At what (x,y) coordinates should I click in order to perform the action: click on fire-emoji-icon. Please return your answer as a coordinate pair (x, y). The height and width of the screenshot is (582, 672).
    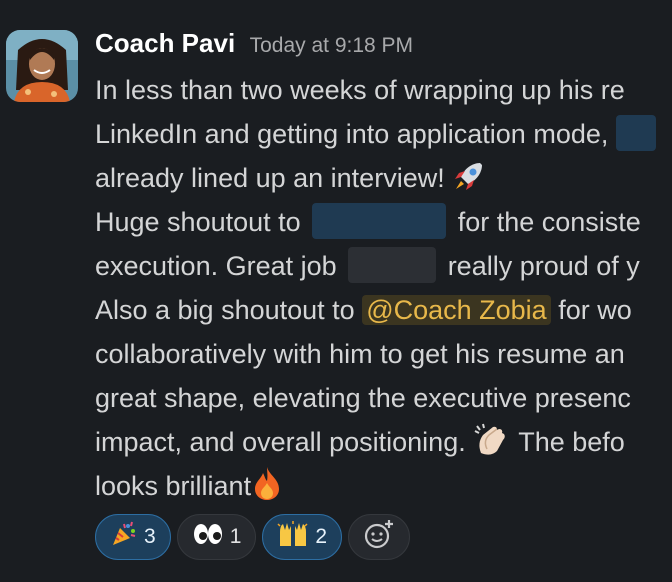
    Looking at the image, I should click on (267, 489).